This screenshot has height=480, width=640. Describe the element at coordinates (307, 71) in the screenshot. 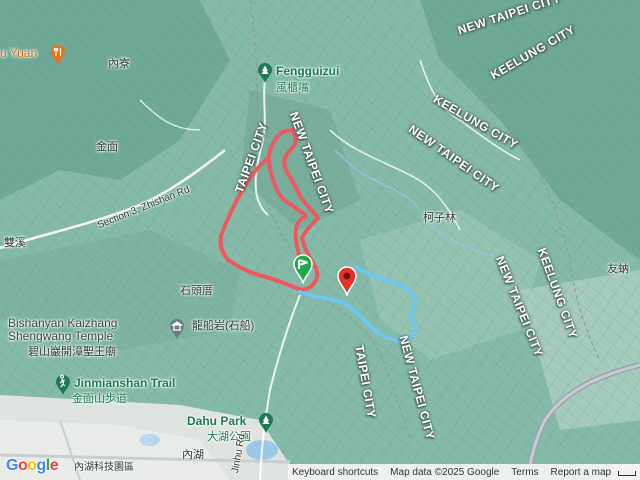

I see `fengguizui-label: Fengguizui` at that location.